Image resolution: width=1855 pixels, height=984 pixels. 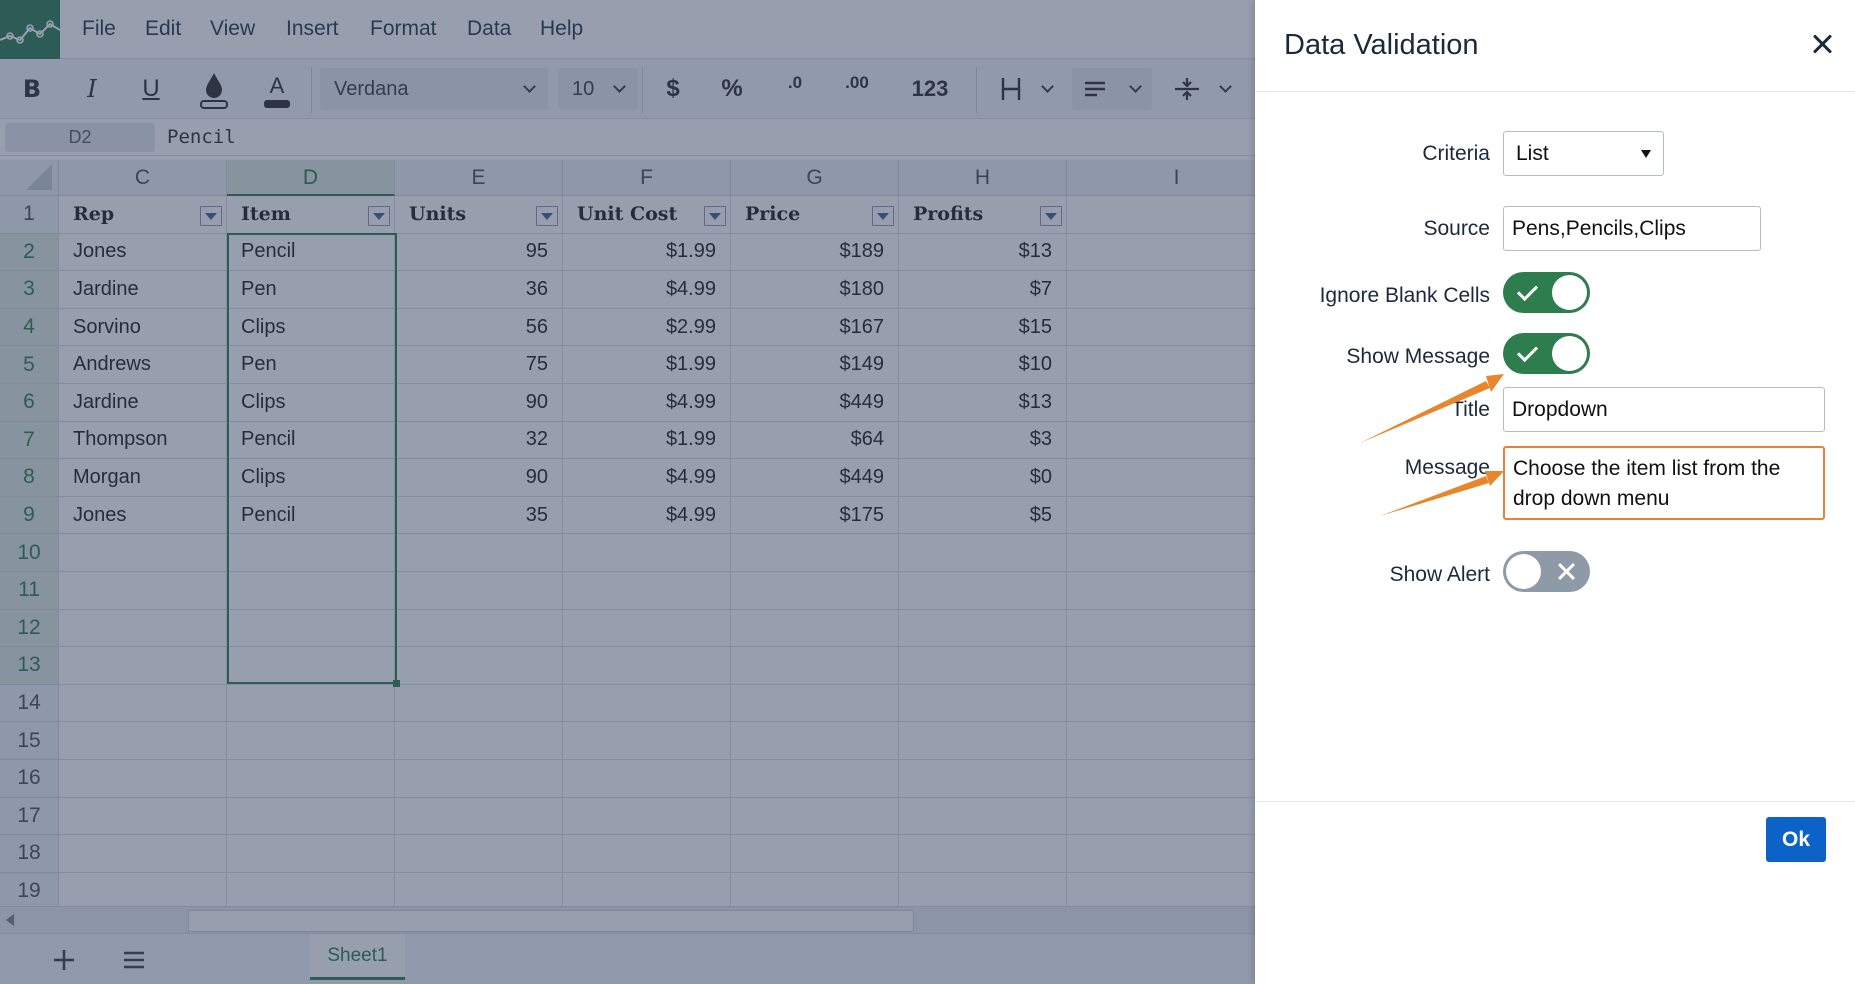 I want to click on row-header: 19, so click(x=29, y=889).